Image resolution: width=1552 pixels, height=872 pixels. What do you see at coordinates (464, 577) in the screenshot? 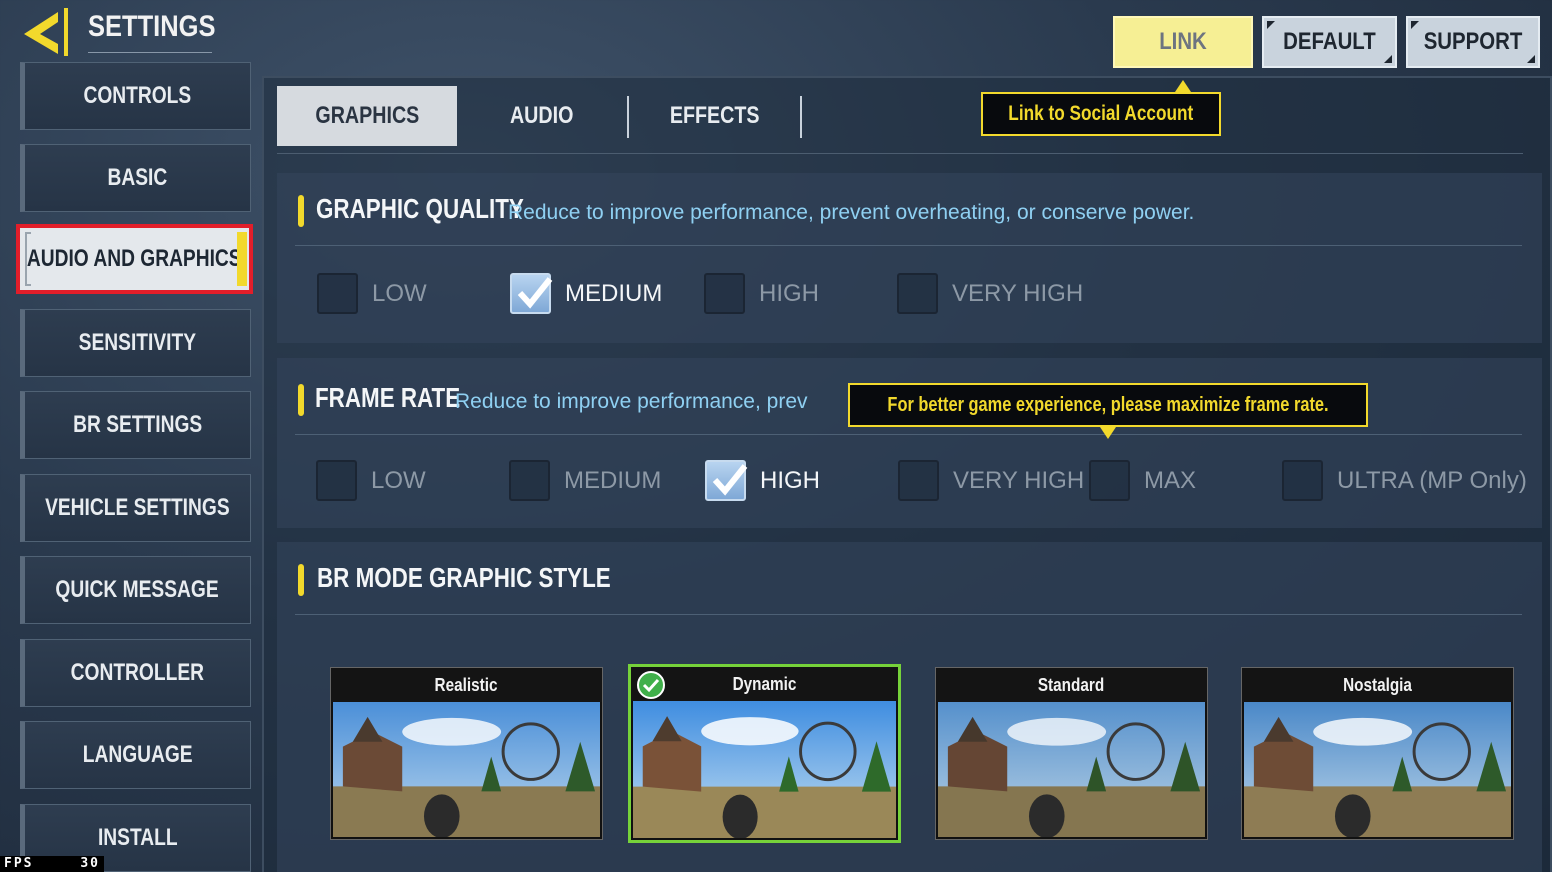
I see `br-graphic-style-title: BR MODE GRAPHIC STYLE` at bounding box center [464, 577].